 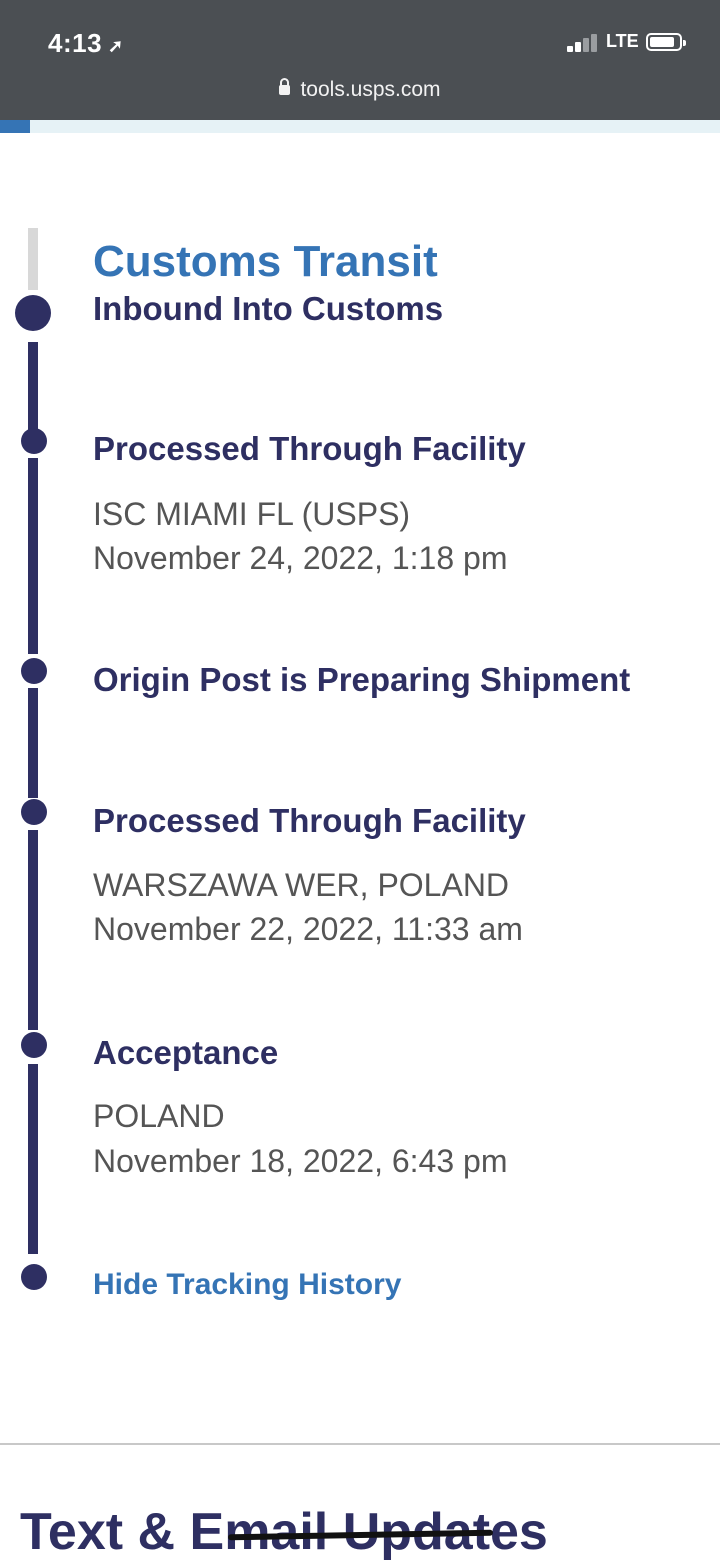 I want to click on event-title: Origin Post is Preparing Shipment, so click(x=362, y=679).